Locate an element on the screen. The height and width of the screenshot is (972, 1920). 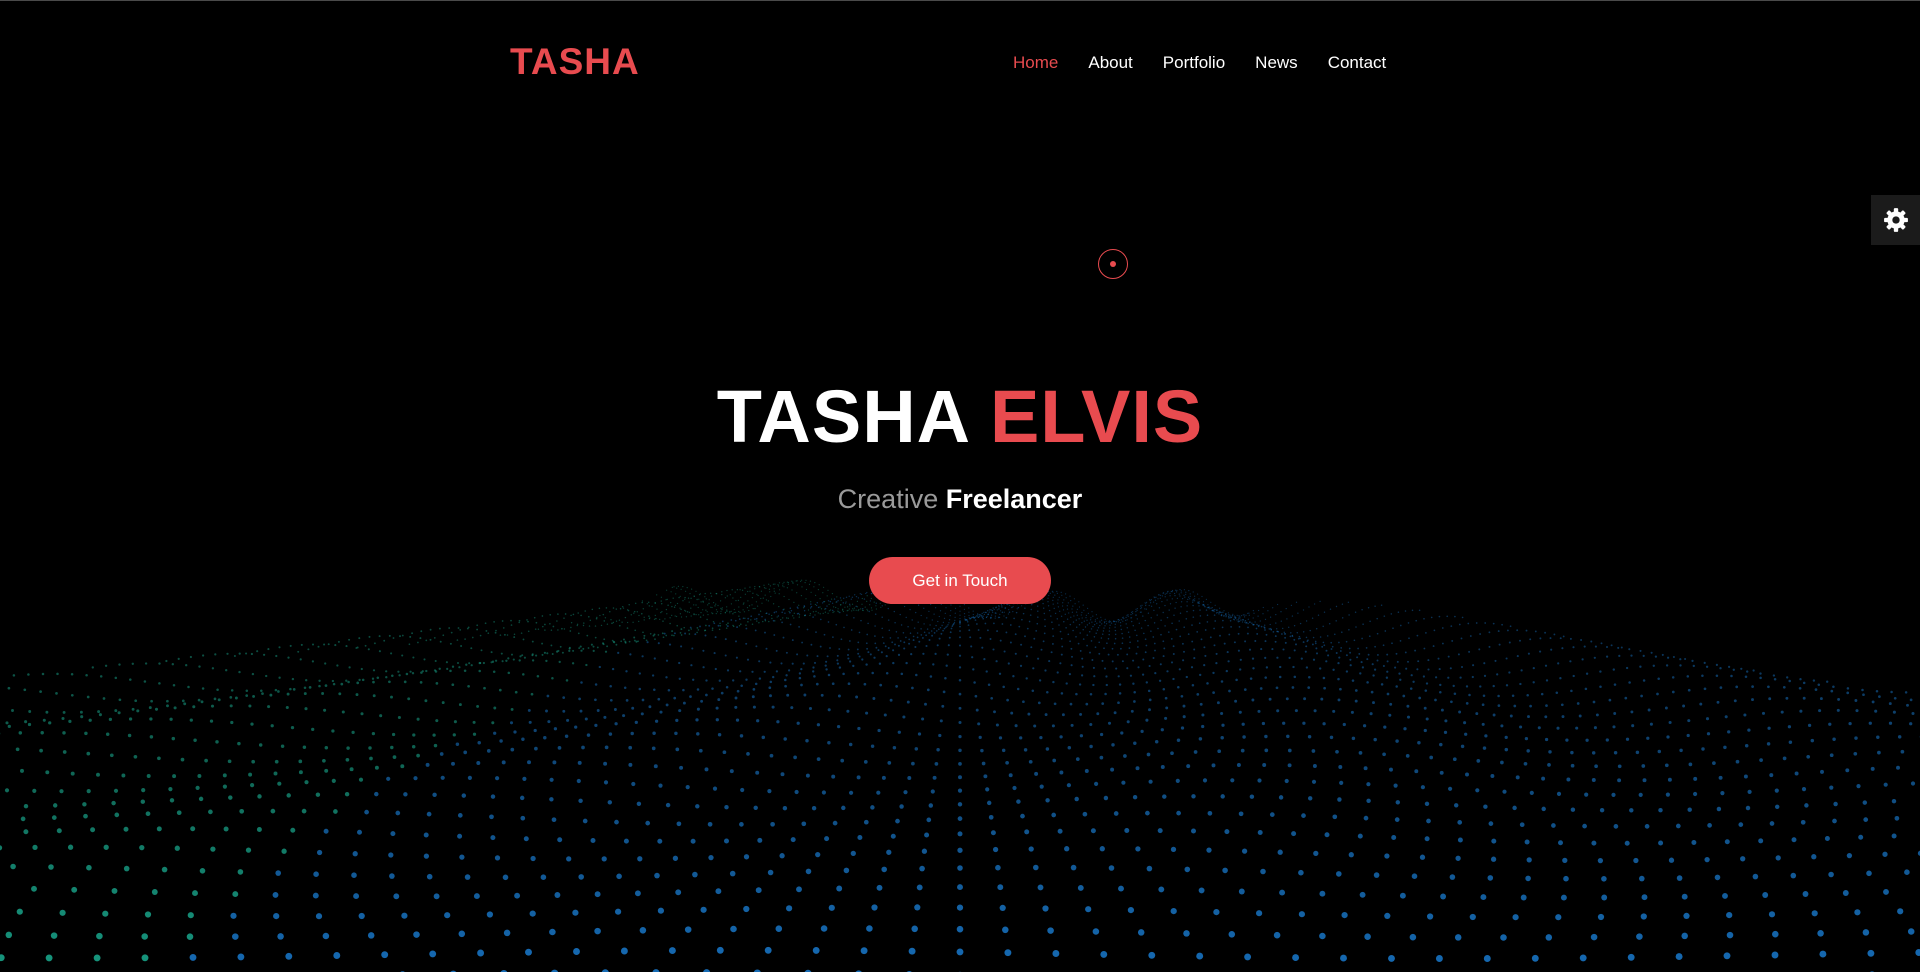
nav-news: News is located at coordinates (1276, 63).